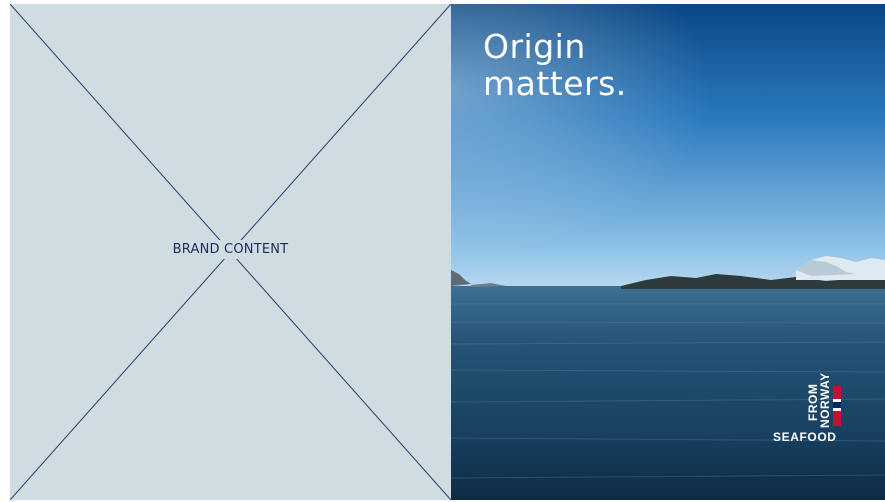  What do you see at coordinates (534, 46) in the screenshot?
I see `headline-line-1: Origin` at bounding box center [534, 46].